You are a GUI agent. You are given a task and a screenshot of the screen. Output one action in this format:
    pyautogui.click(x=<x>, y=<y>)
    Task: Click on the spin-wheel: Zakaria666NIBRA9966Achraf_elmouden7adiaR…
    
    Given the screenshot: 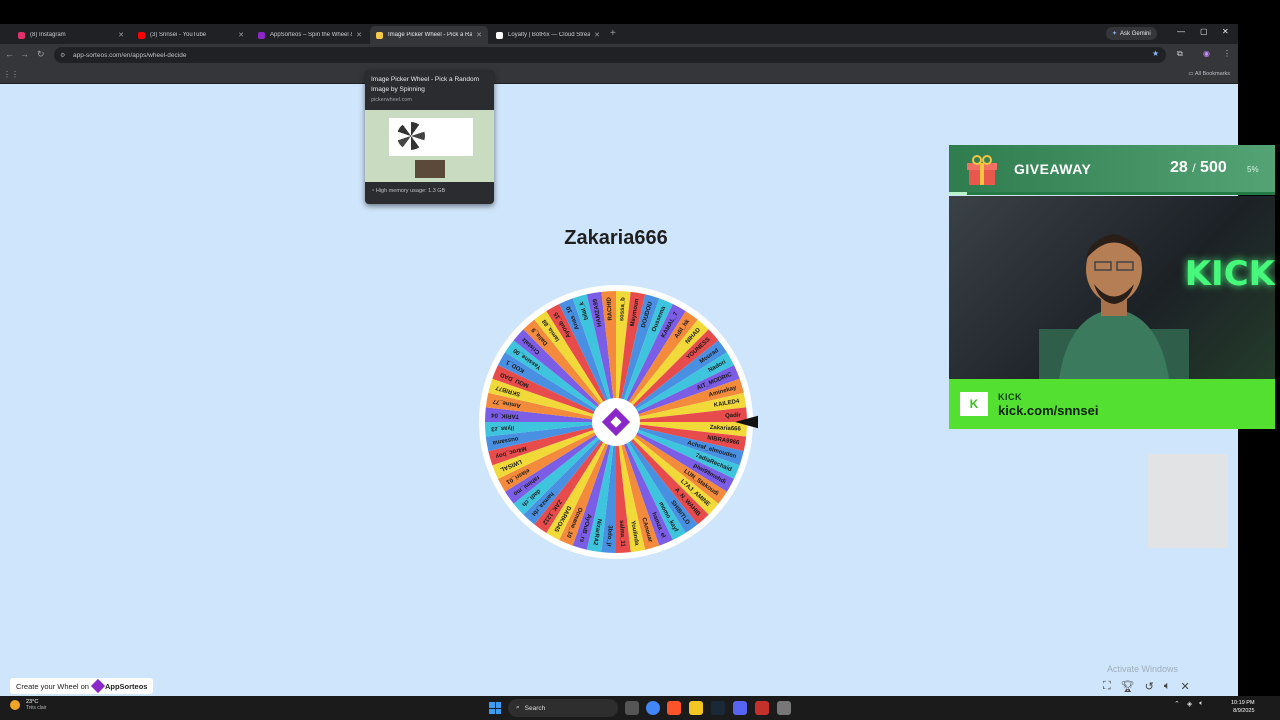 What is the action you would take?
    pyautogui.click(x=618, y=422)
    